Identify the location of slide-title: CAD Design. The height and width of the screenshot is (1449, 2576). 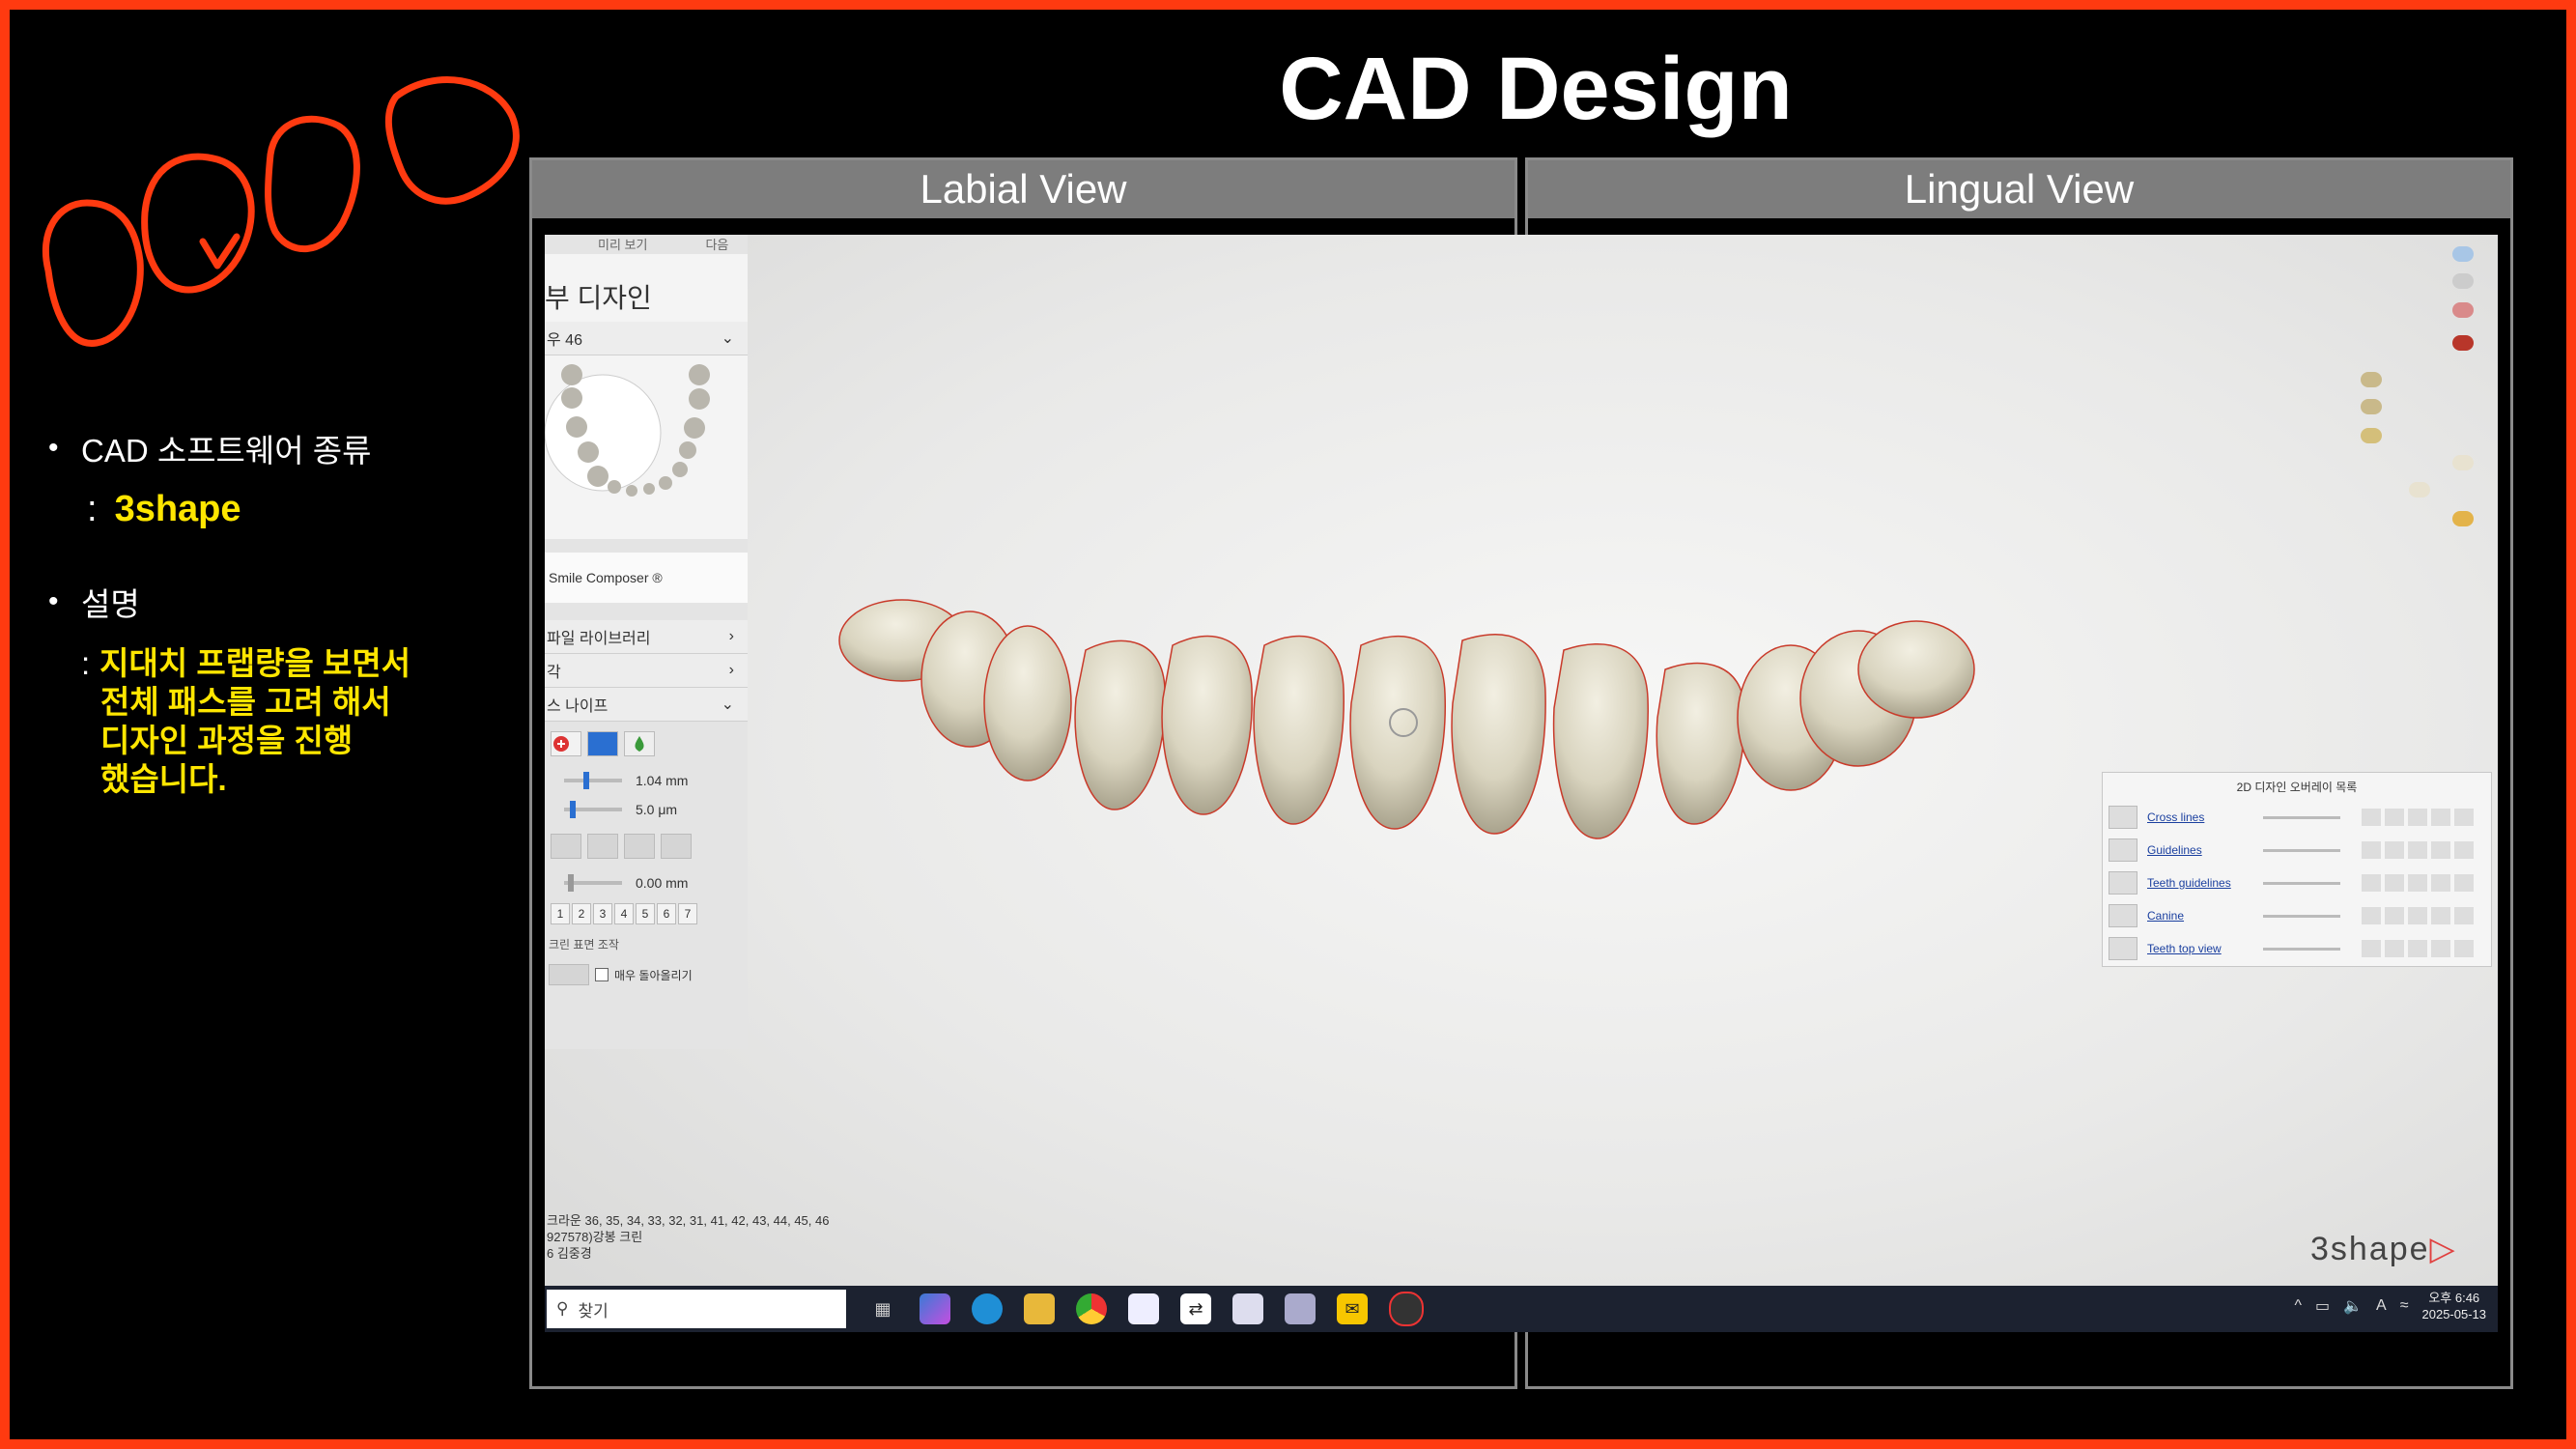
(1536, 89).